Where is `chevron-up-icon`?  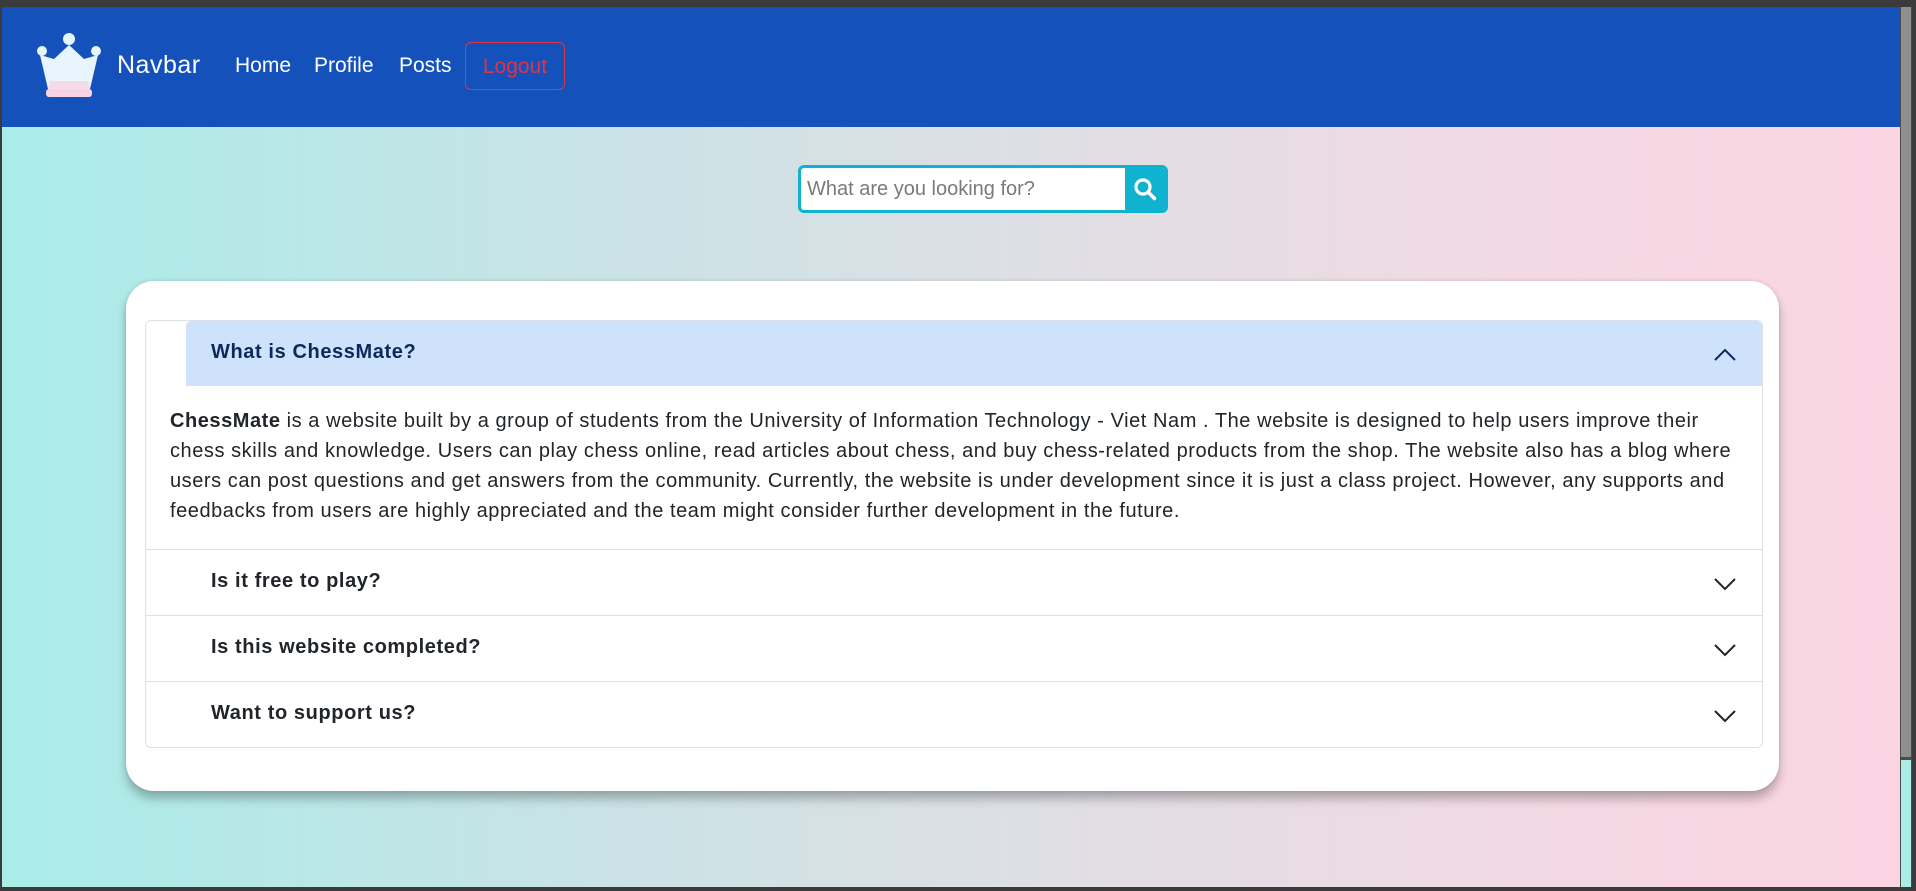
chevron-up-icon is located at coordinates (1725, 354).